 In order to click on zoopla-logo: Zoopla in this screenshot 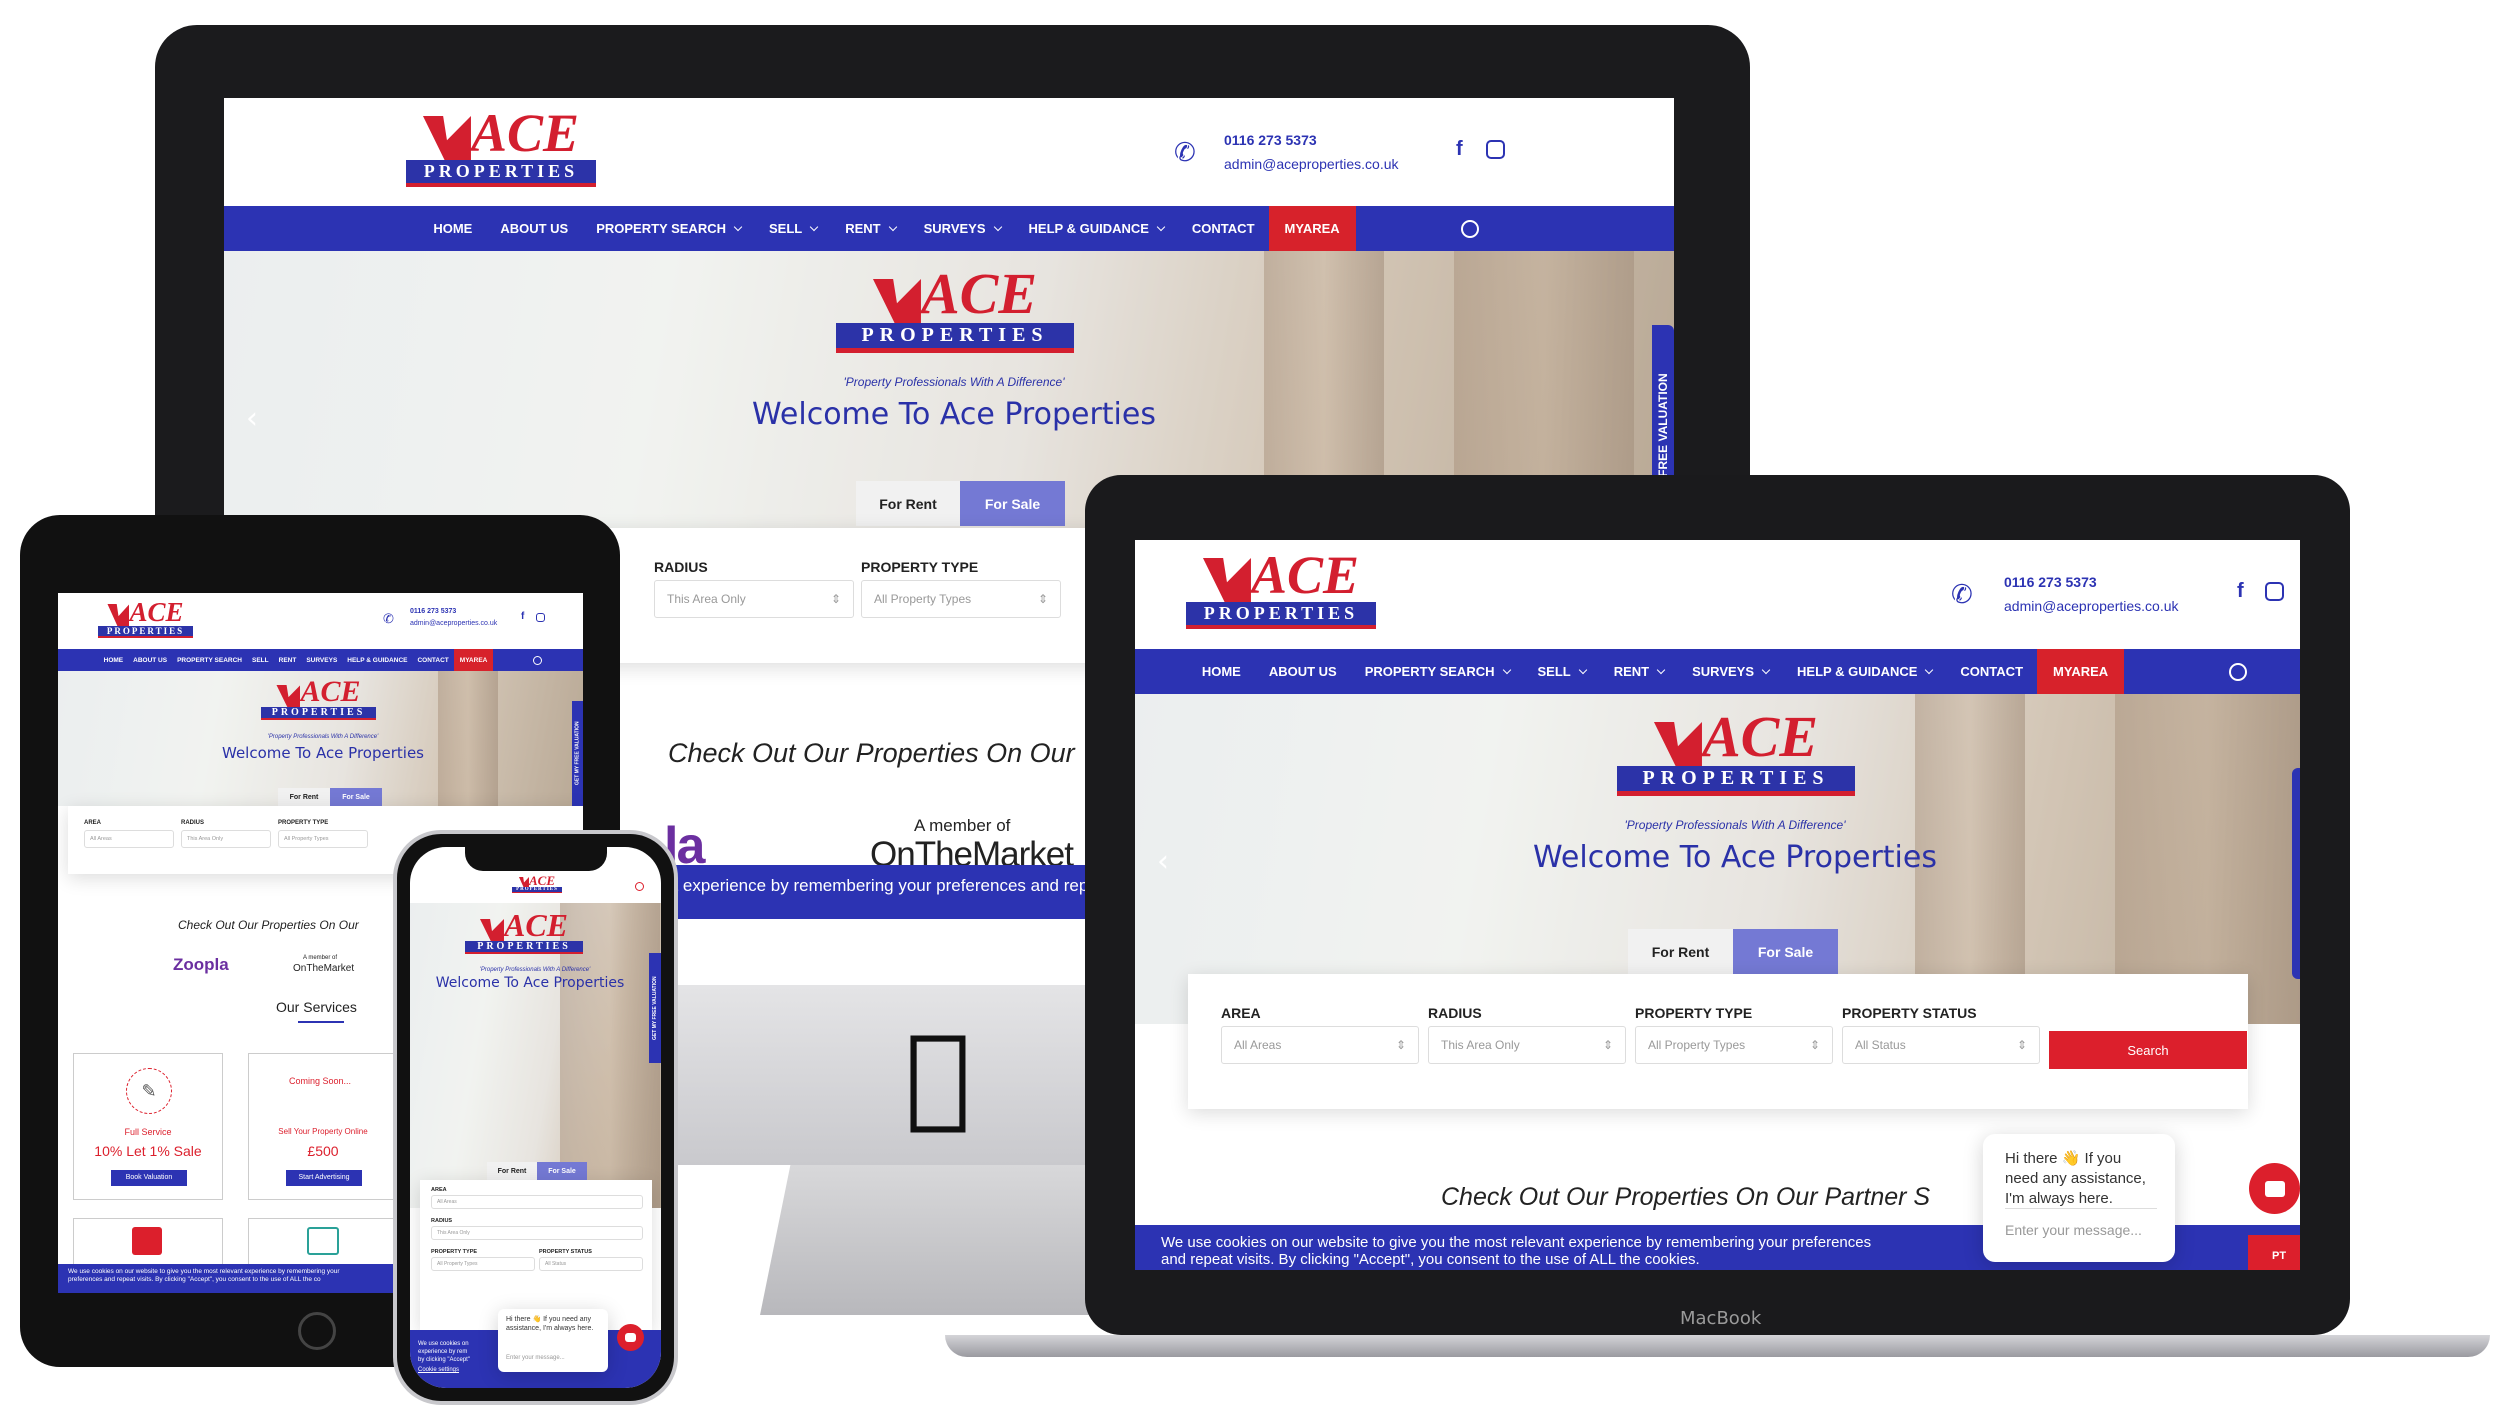, I will do `click(201, 965)`.